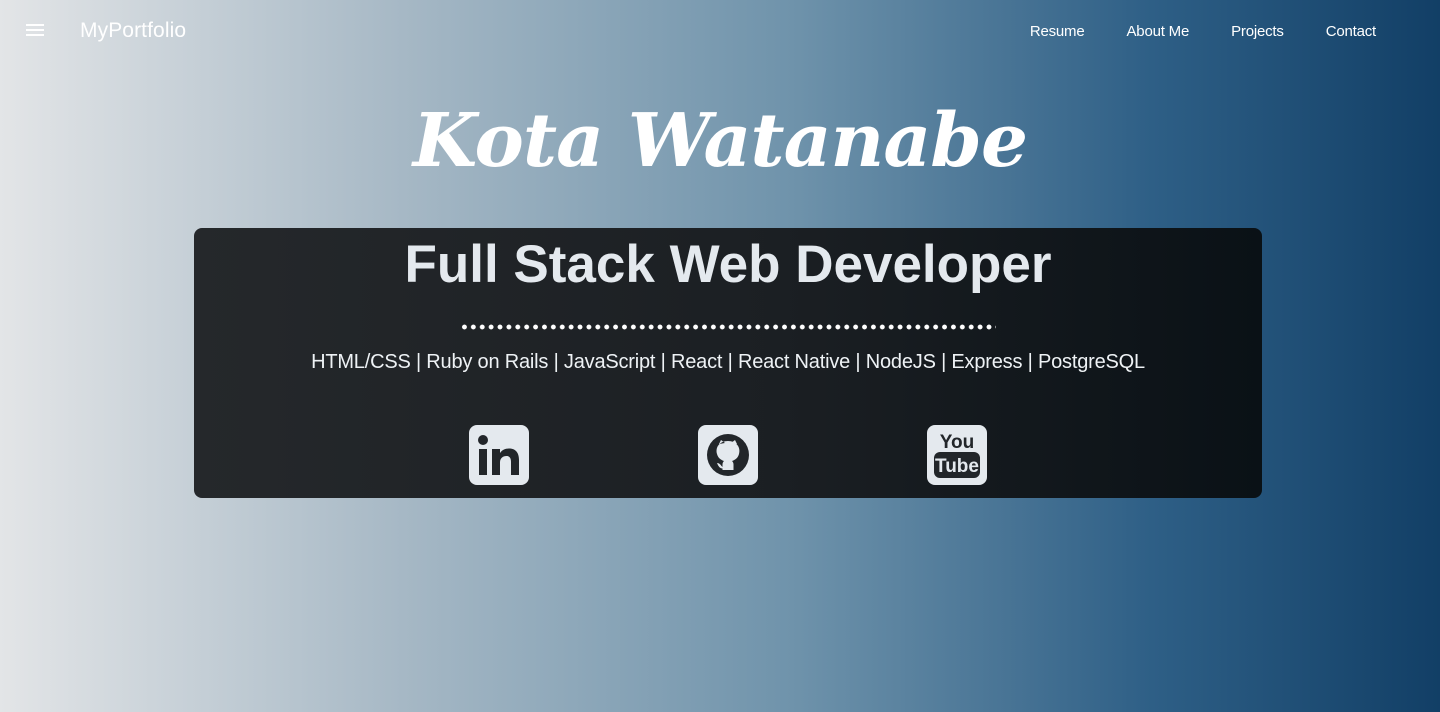 Image resolution: width=1440 pixels, height=712 pixels. What do you see at coordinates (1158, 31) in the screenshot?
I see `nav-link-about-me: About Me` at bounding box center [1158, 31].